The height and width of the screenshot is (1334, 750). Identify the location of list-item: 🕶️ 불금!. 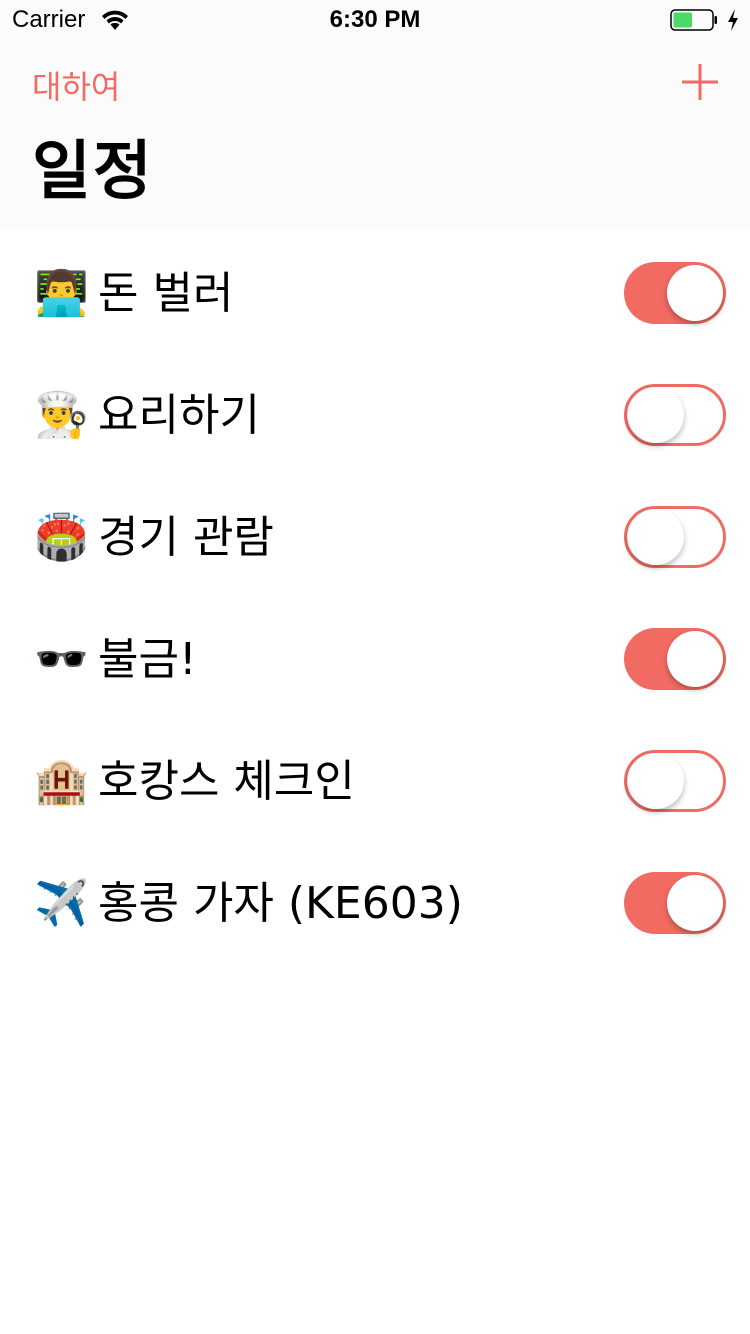
(375, 659).